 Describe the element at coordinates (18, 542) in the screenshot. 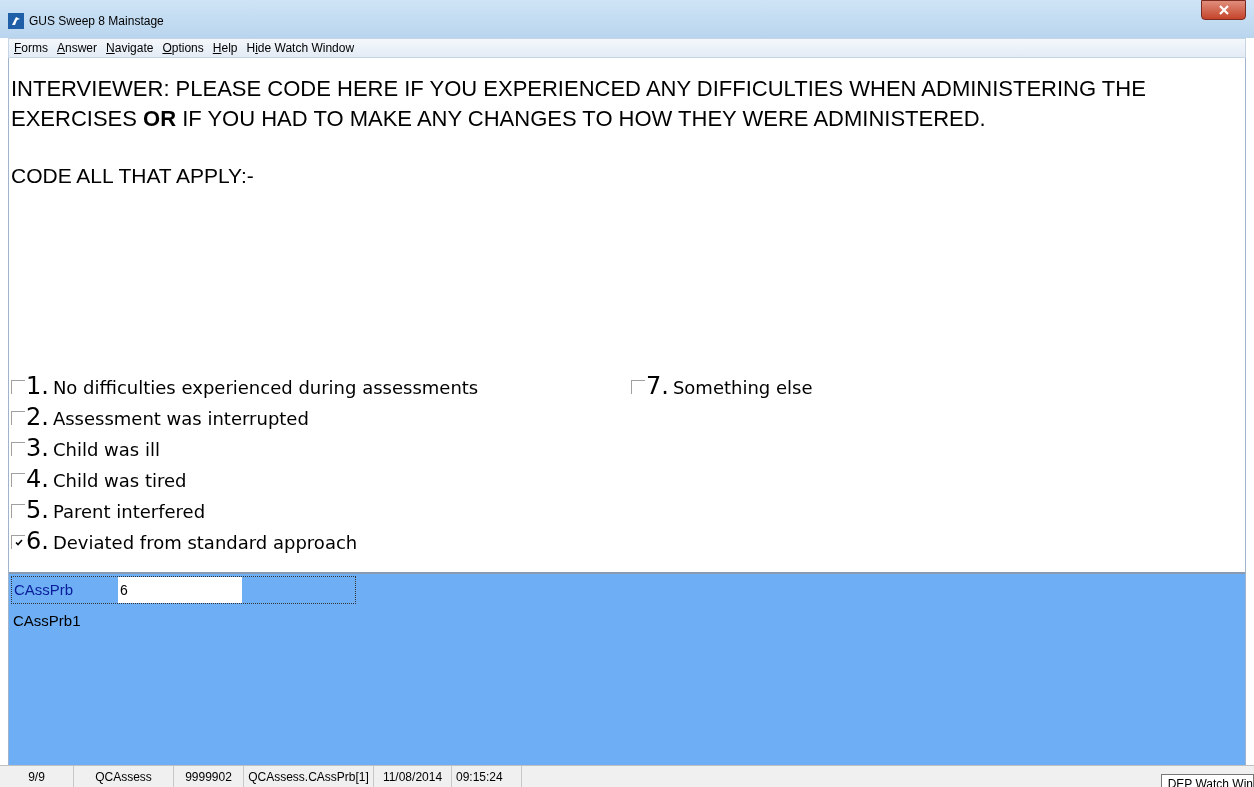

I see `checkmark-icon` at that location.